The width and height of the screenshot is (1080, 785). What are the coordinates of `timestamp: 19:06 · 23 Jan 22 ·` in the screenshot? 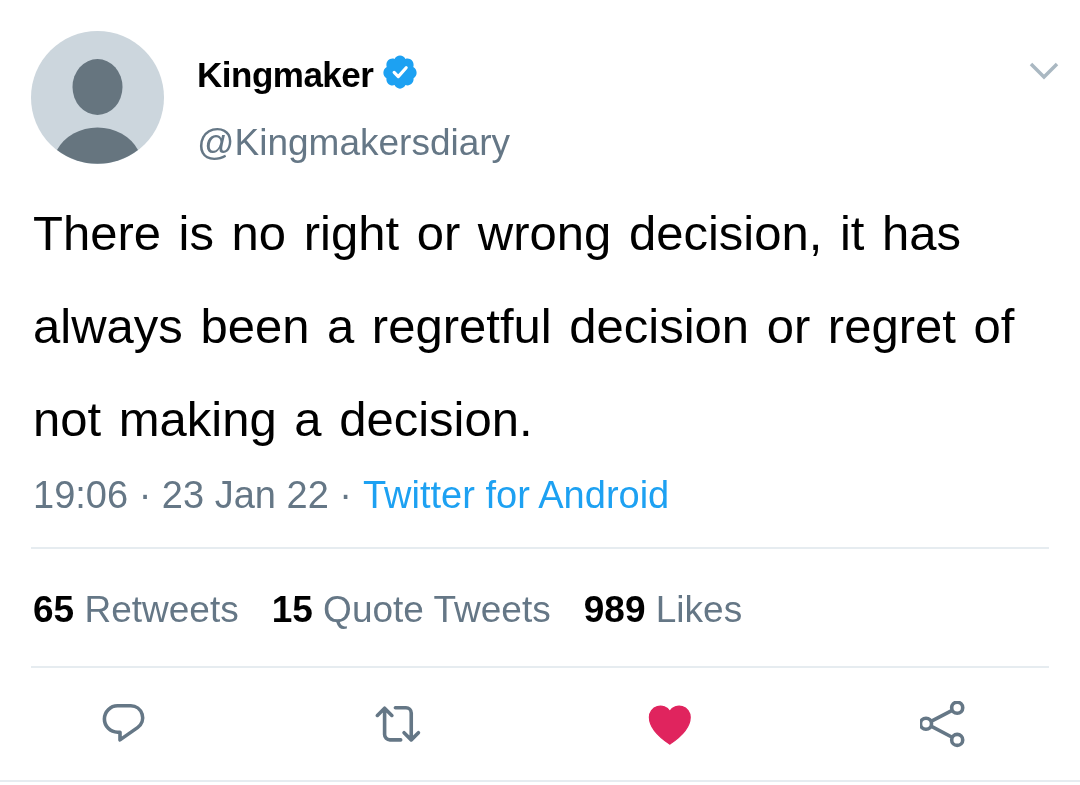 It's located at (192, 495).